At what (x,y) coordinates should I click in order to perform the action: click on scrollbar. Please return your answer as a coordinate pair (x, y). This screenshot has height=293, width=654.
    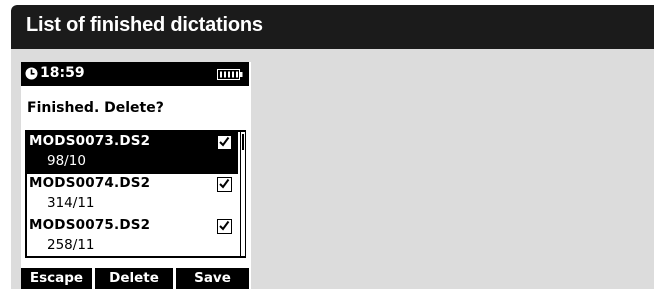
    Looking at the image, I should click on (243, 194).